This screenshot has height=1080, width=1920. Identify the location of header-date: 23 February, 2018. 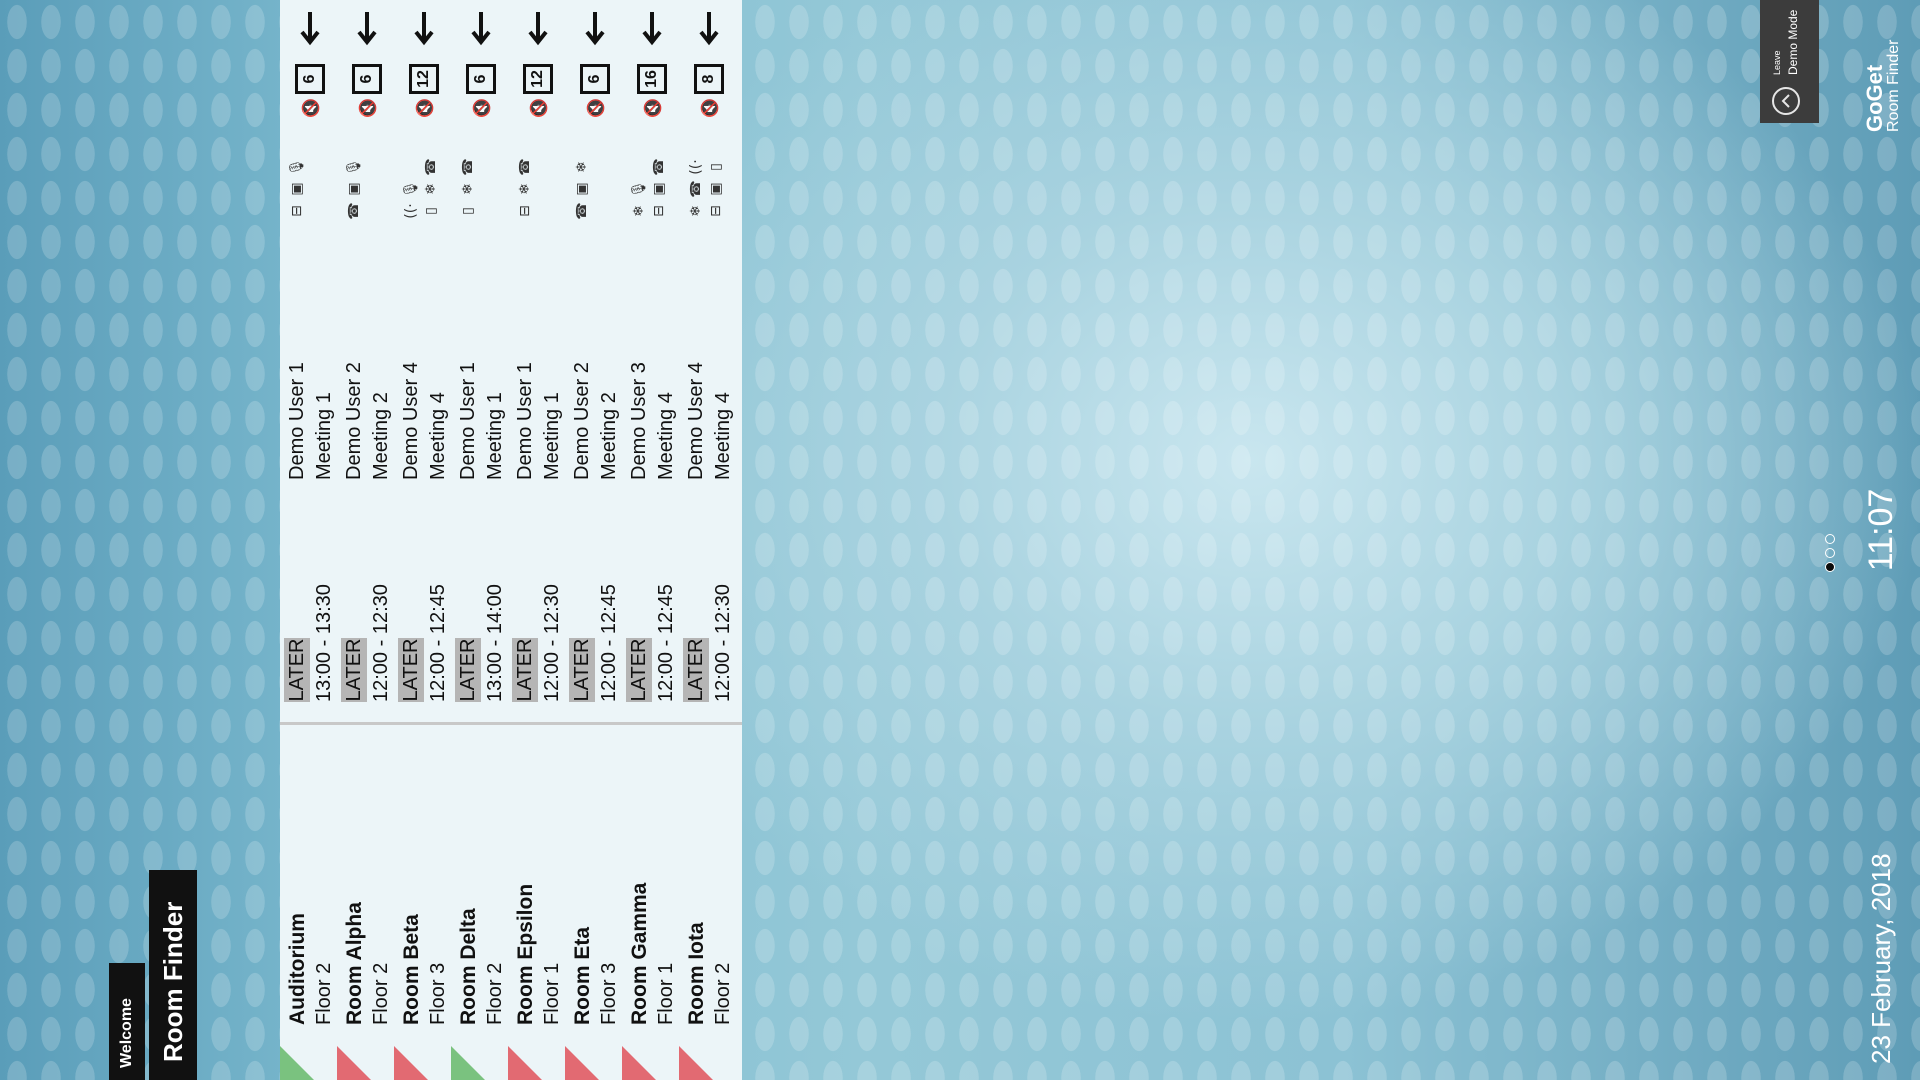
(1881, 958).